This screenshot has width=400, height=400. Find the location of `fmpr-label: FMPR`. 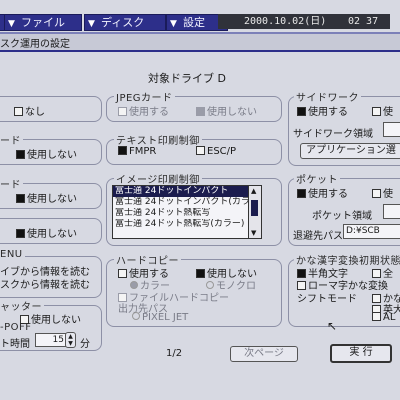

fmpr-label: FMPR is located at coordinates (143, 151).